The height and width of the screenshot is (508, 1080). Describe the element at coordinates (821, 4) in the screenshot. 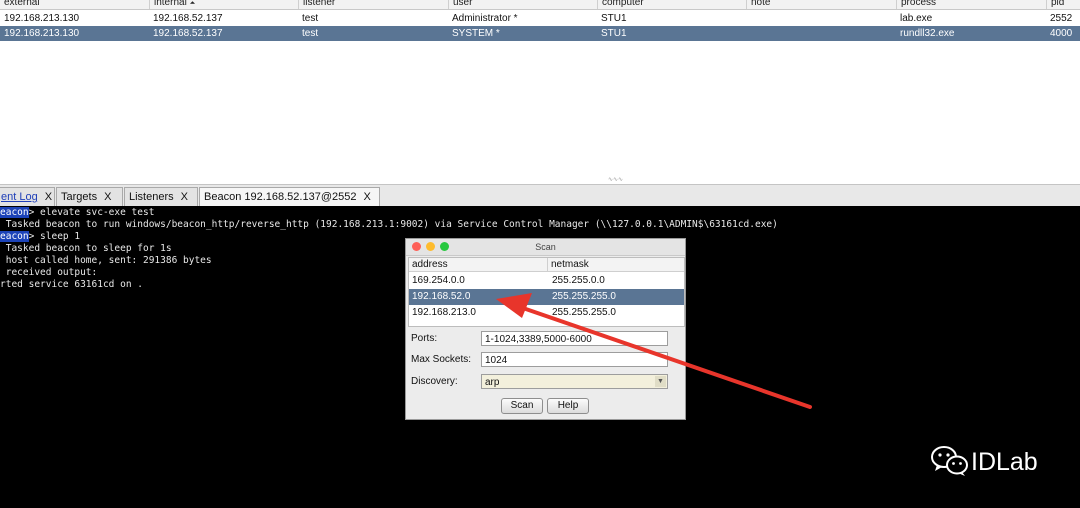

I see `col-note: note` at that location.